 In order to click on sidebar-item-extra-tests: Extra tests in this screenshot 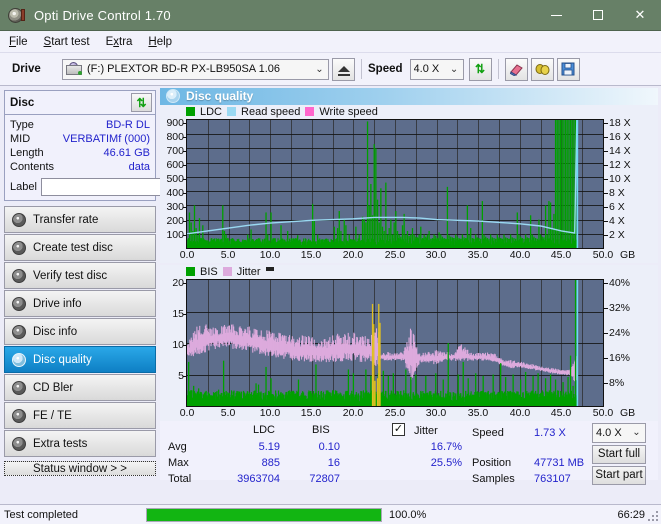, I will do `click(80, 443)`.